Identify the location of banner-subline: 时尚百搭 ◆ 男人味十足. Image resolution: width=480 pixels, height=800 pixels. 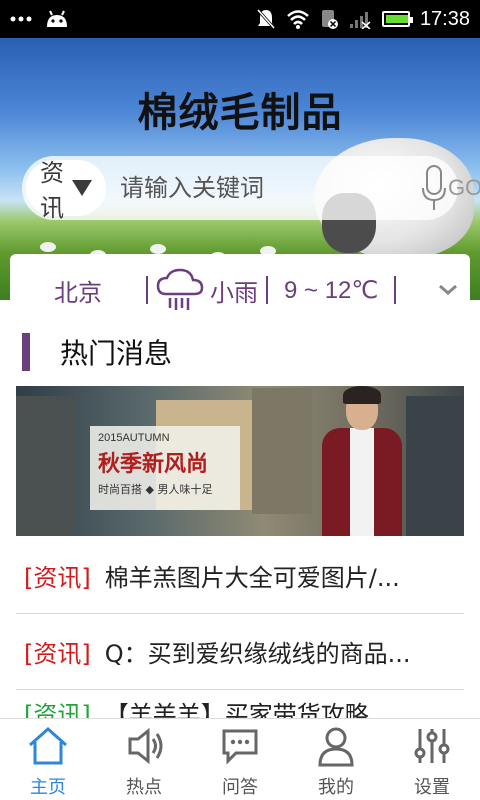
(155, 489).